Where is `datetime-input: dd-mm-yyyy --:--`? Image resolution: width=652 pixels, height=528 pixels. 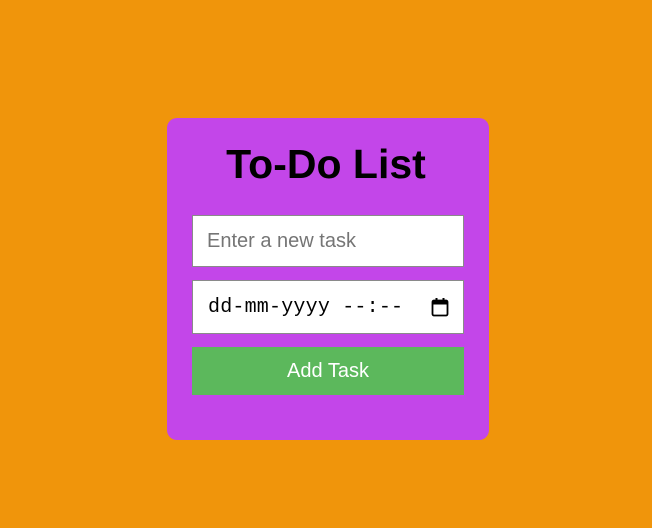 datetime-input: dd-mm-yyyy --:-- is located at coordinates (328, 307).